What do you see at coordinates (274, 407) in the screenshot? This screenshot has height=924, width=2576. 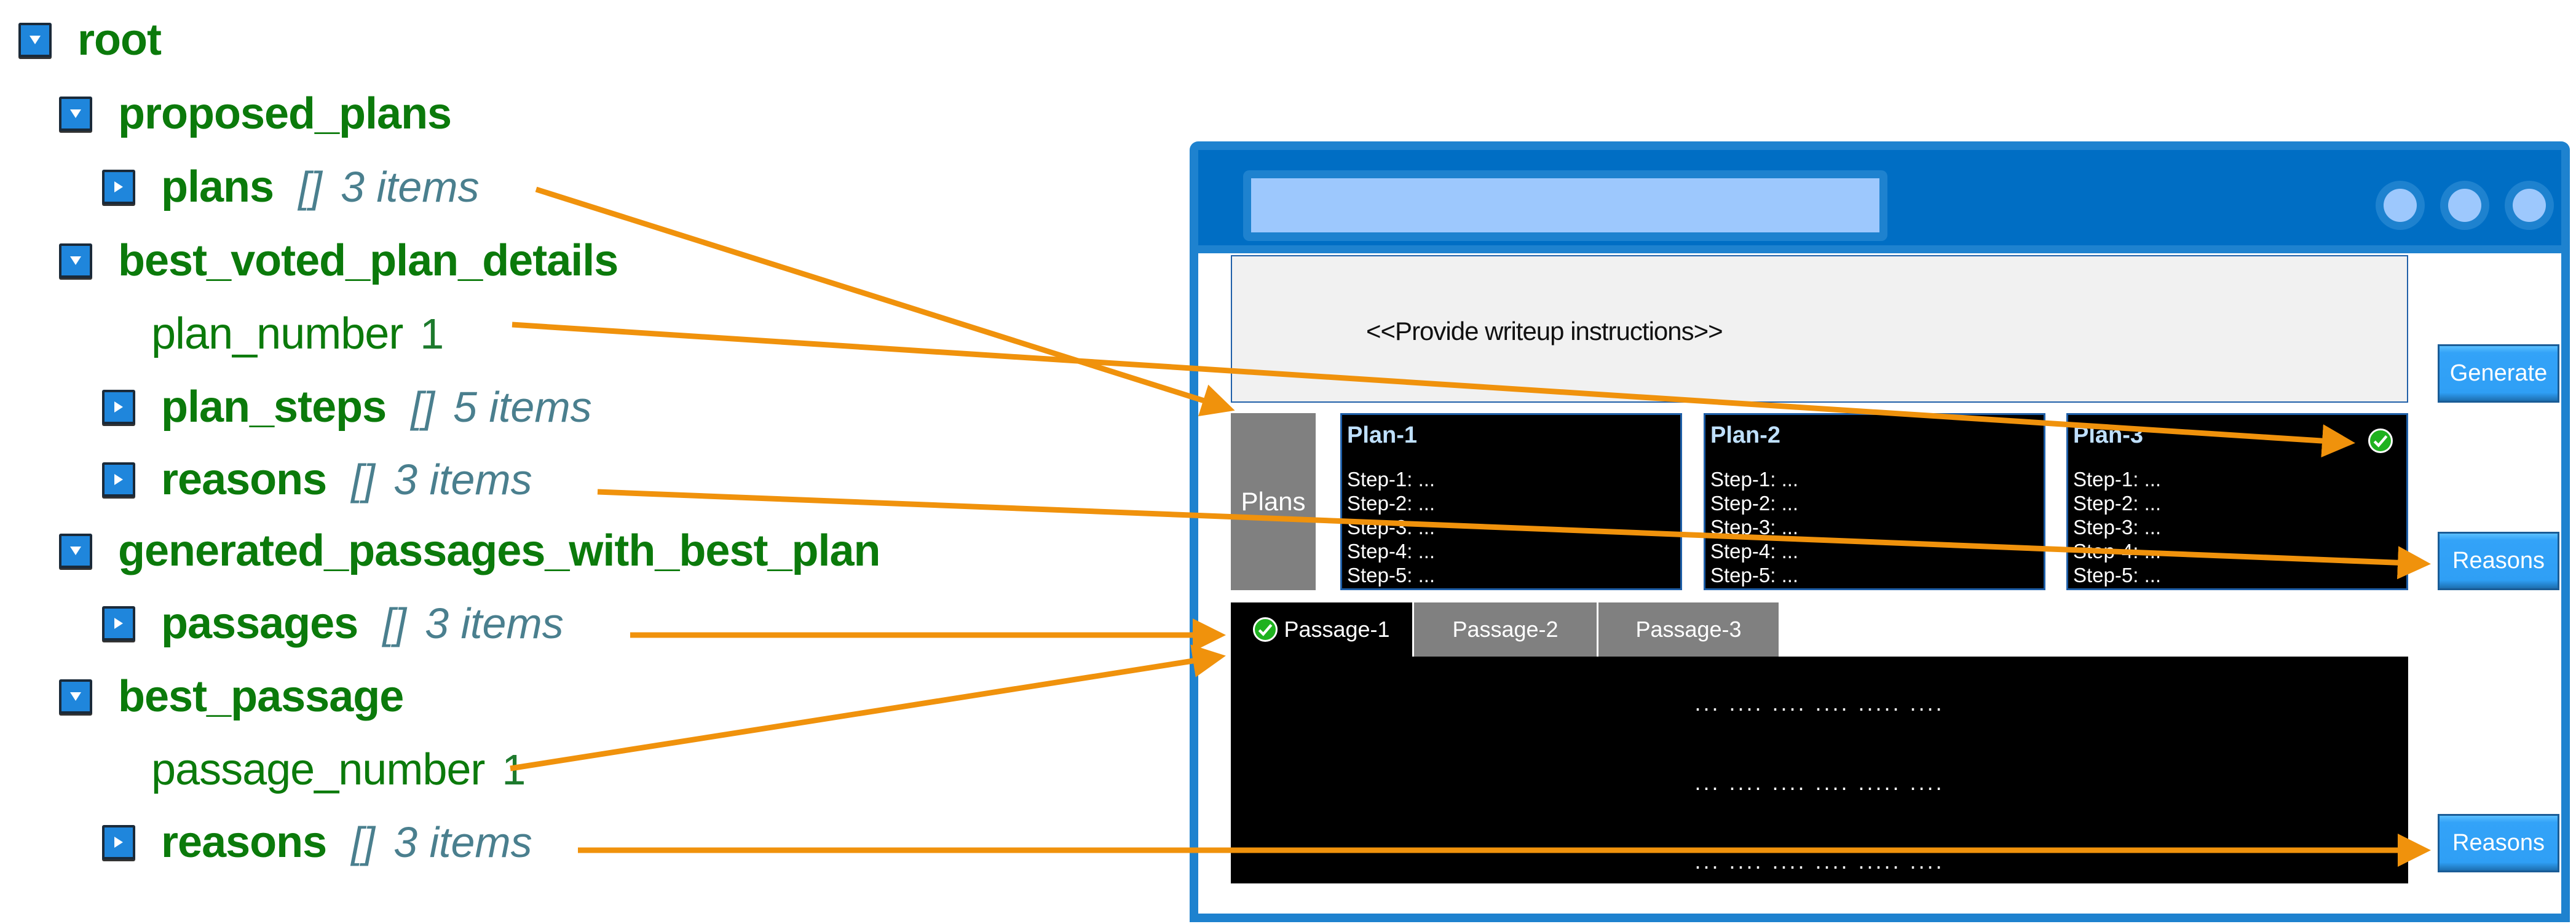 I see `tree-key: plan_steps` at bounding box center [274, 407].